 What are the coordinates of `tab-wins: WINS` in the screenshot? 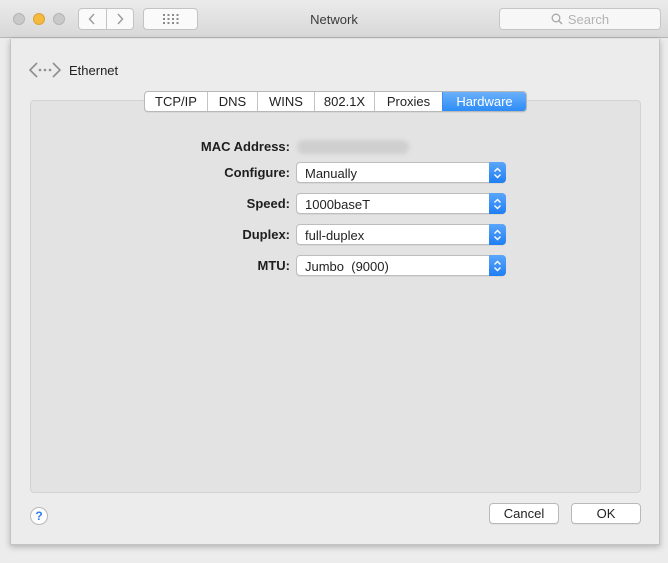 It's located at (285, 101).